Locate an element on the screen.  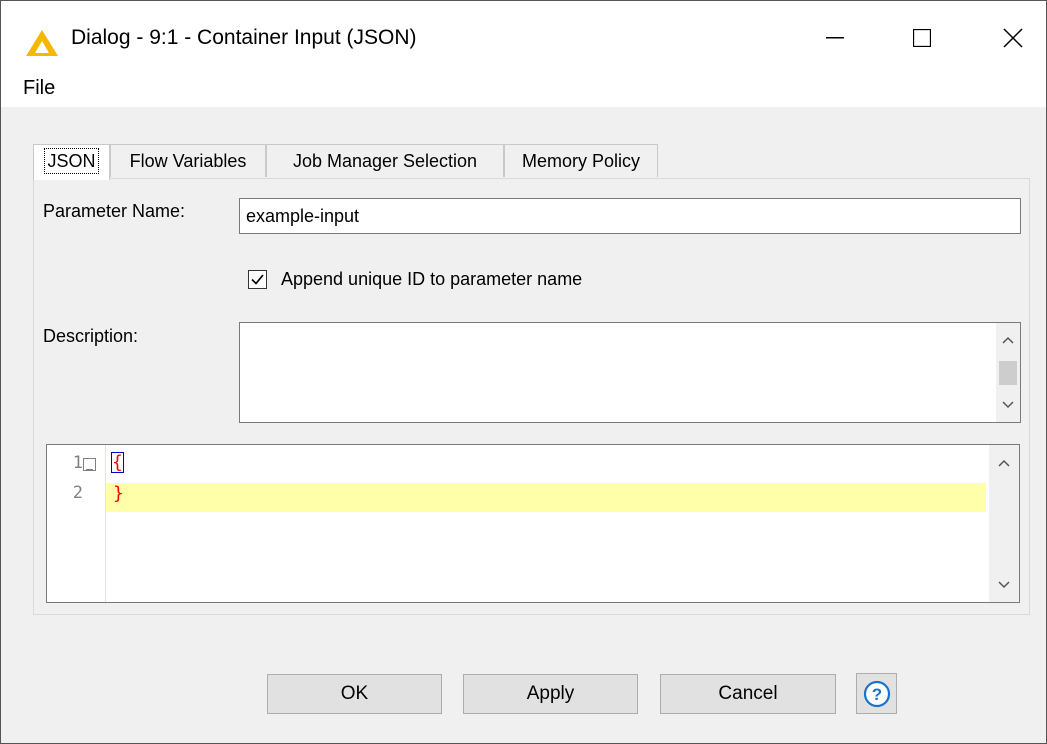
close-button is located at coordinates (1013, 38).